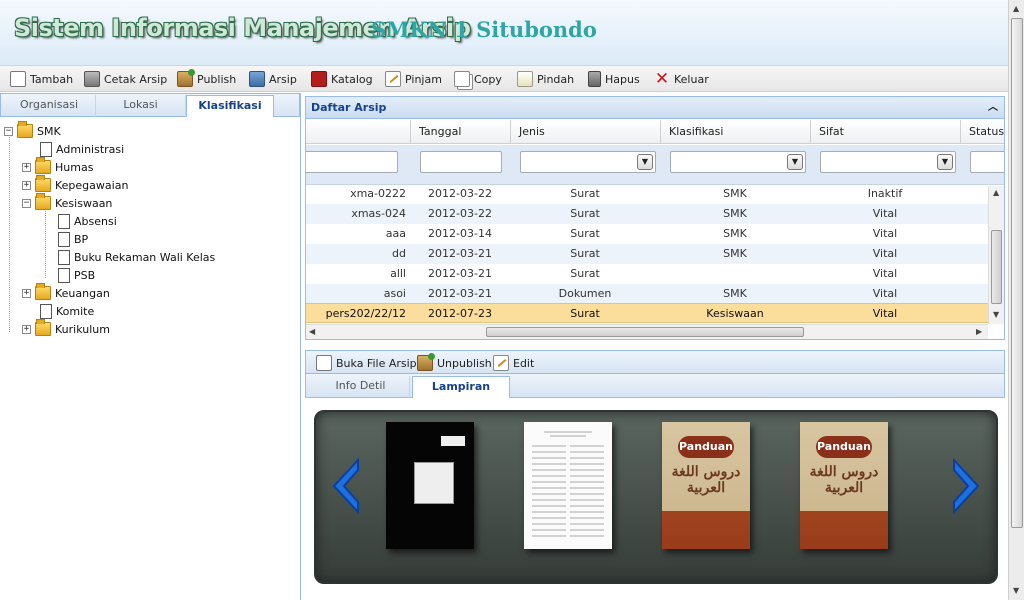 Image resolution: width=1024 pixels, height=600 pixels. What do you see at coordinates (49, 106) in the screenshot?
I see `tab-organisasi: Organisasi` at bounding box center [49, 106].